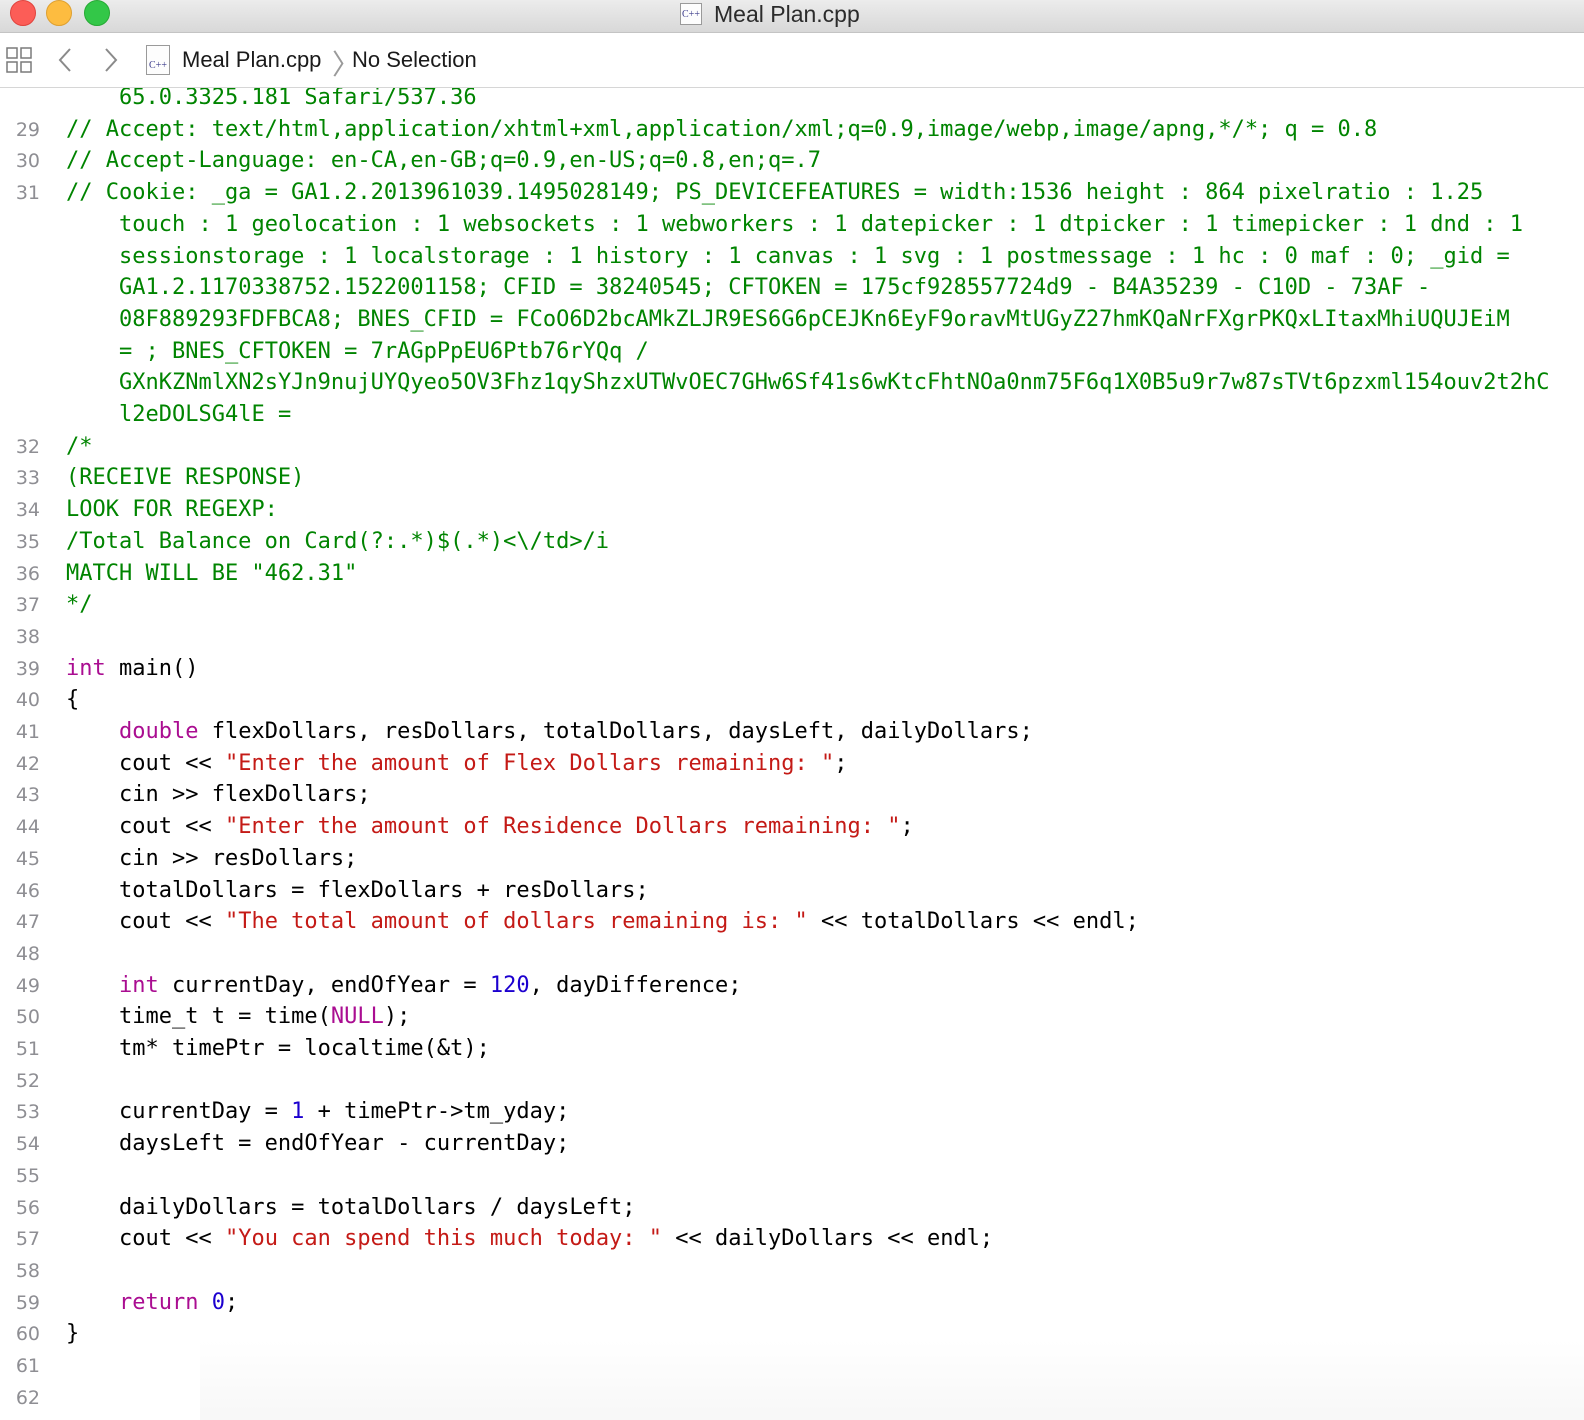  Describe the element at coordinates (27, 1334) in the screenshot. I see `line-number: 60` at that location.